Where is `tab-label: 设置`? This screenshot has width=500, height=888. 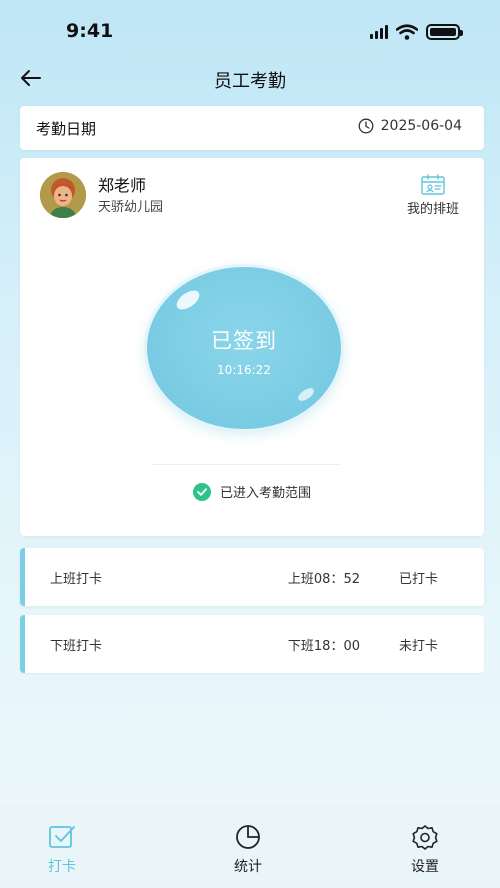 tab-label: 设置 is located at coordinates (425, 867).